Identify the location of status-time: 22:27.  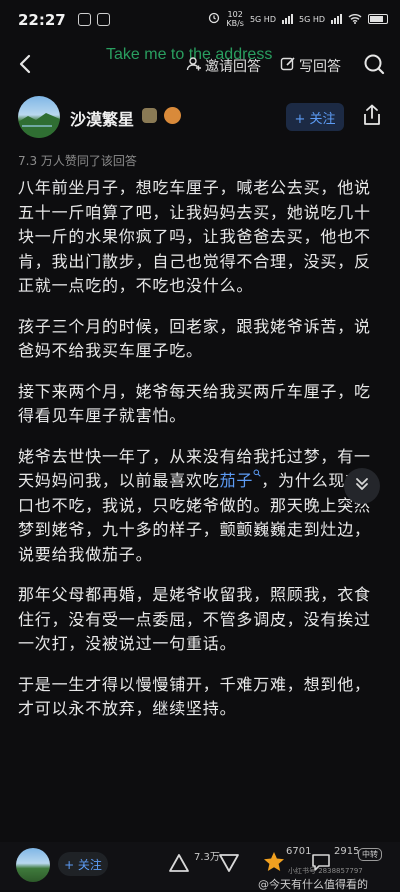
(42, 20).